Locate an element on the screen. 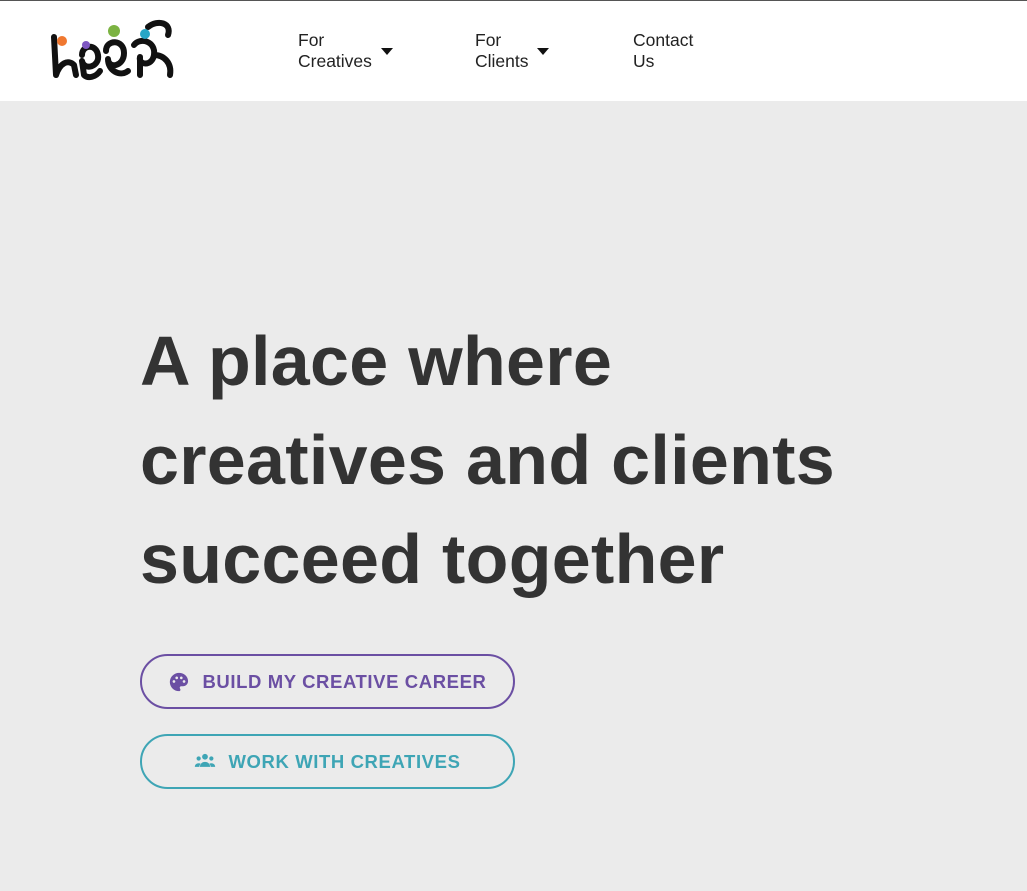 The width and height of the screenshot is (1027, 891). nav-for-clients-label: For Clients is located at coordinates (502, 50).